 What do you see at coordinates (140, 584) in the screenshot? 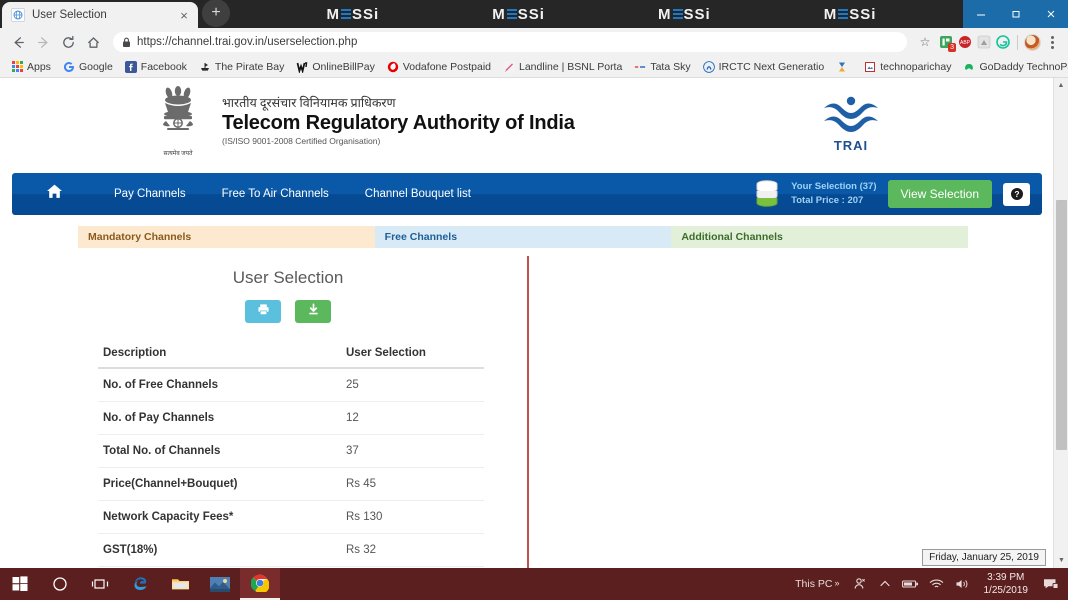
I see `edge-button` at bounding box center [140, 584].